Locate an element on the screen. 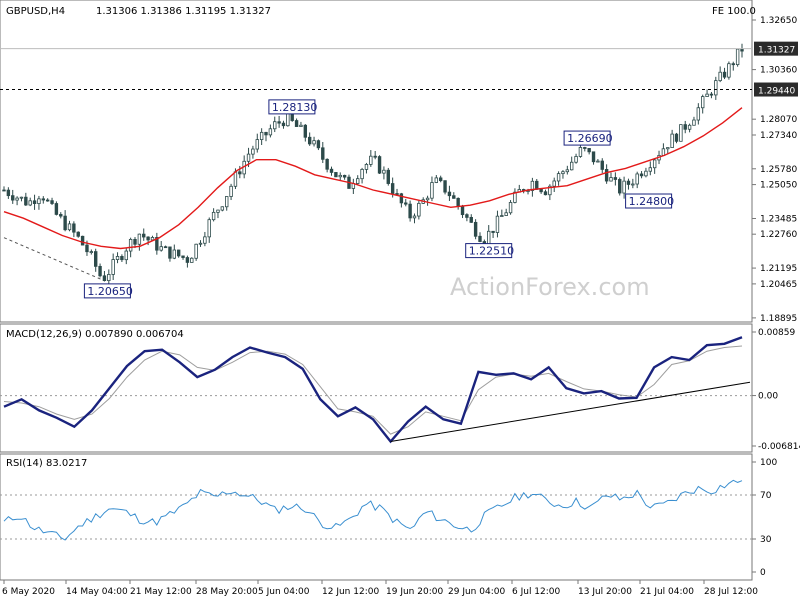 Image resolution: width=800 pixels, height=600 pixels. level-label: 1.29440 is located at coordinates (776, 92).